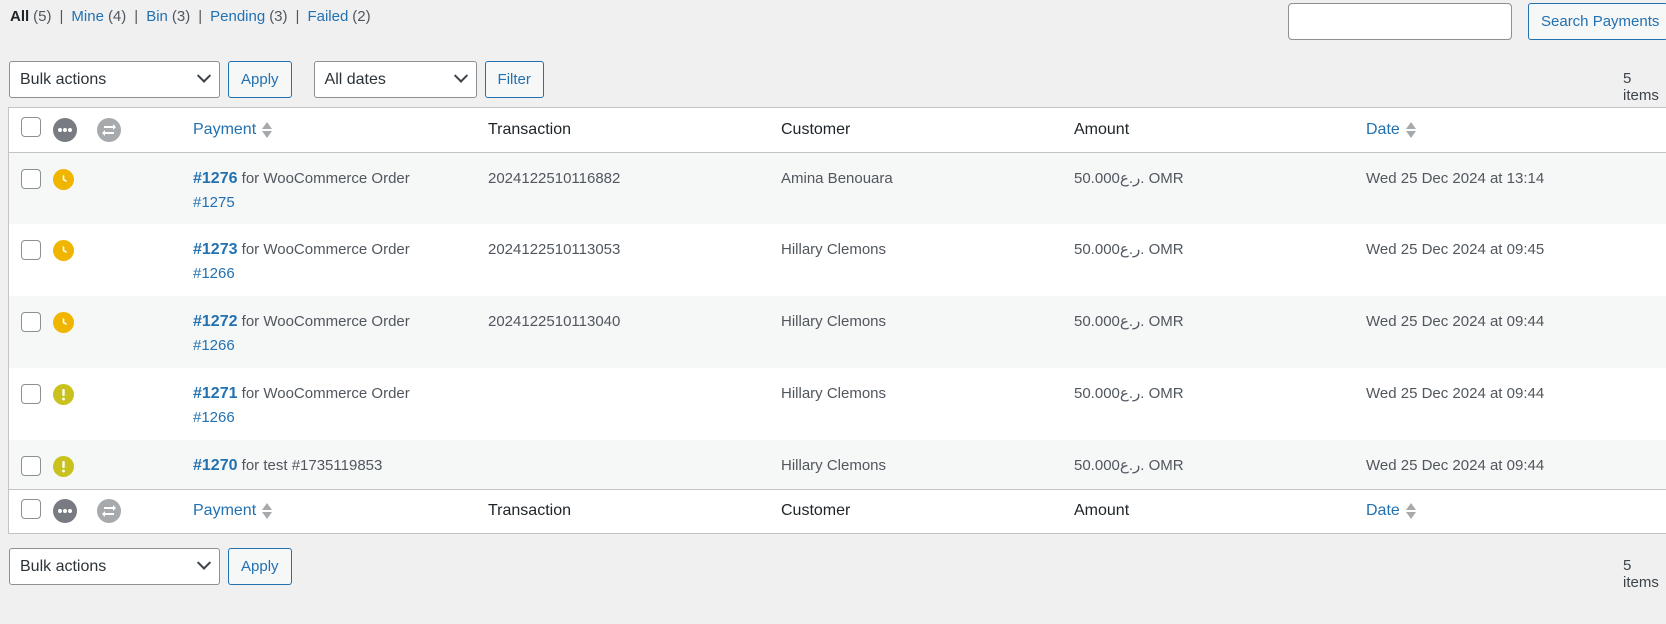 Image resolution: width=1666 pixels, height=624 pixels. Describe the element at coordinates (109, 129) in the screenshot. I see `recurring-column-icon` at that location.